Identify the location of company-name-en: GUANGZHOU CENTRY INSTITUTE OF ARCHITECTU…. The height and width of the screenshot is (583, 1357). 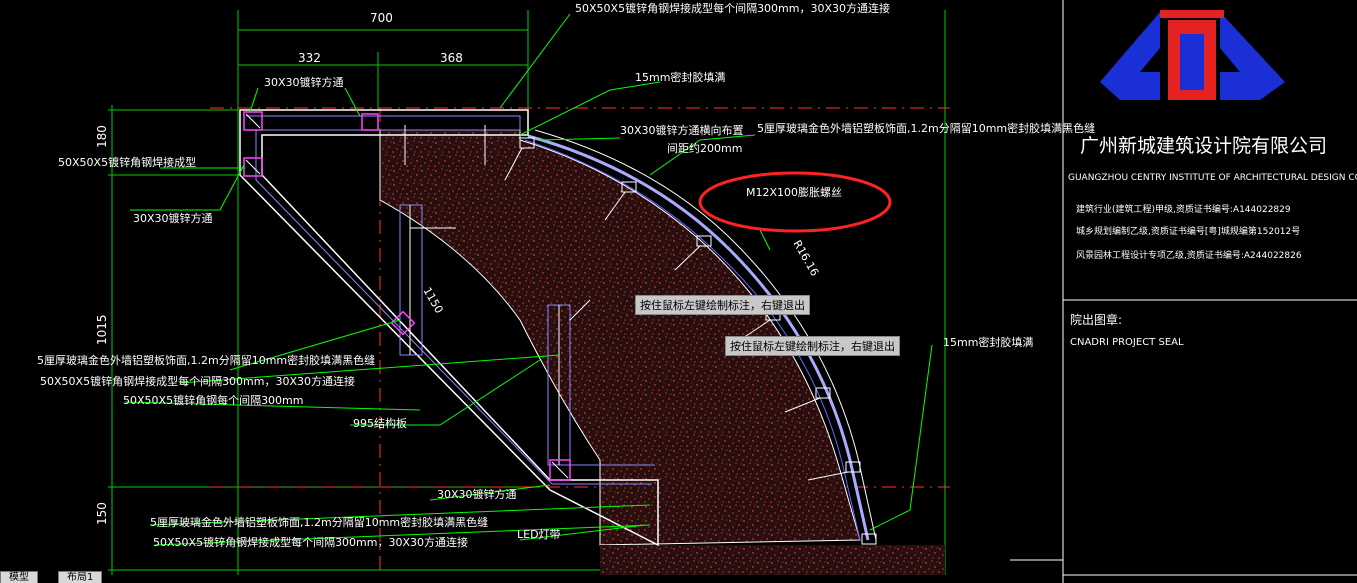
(1212, 178).